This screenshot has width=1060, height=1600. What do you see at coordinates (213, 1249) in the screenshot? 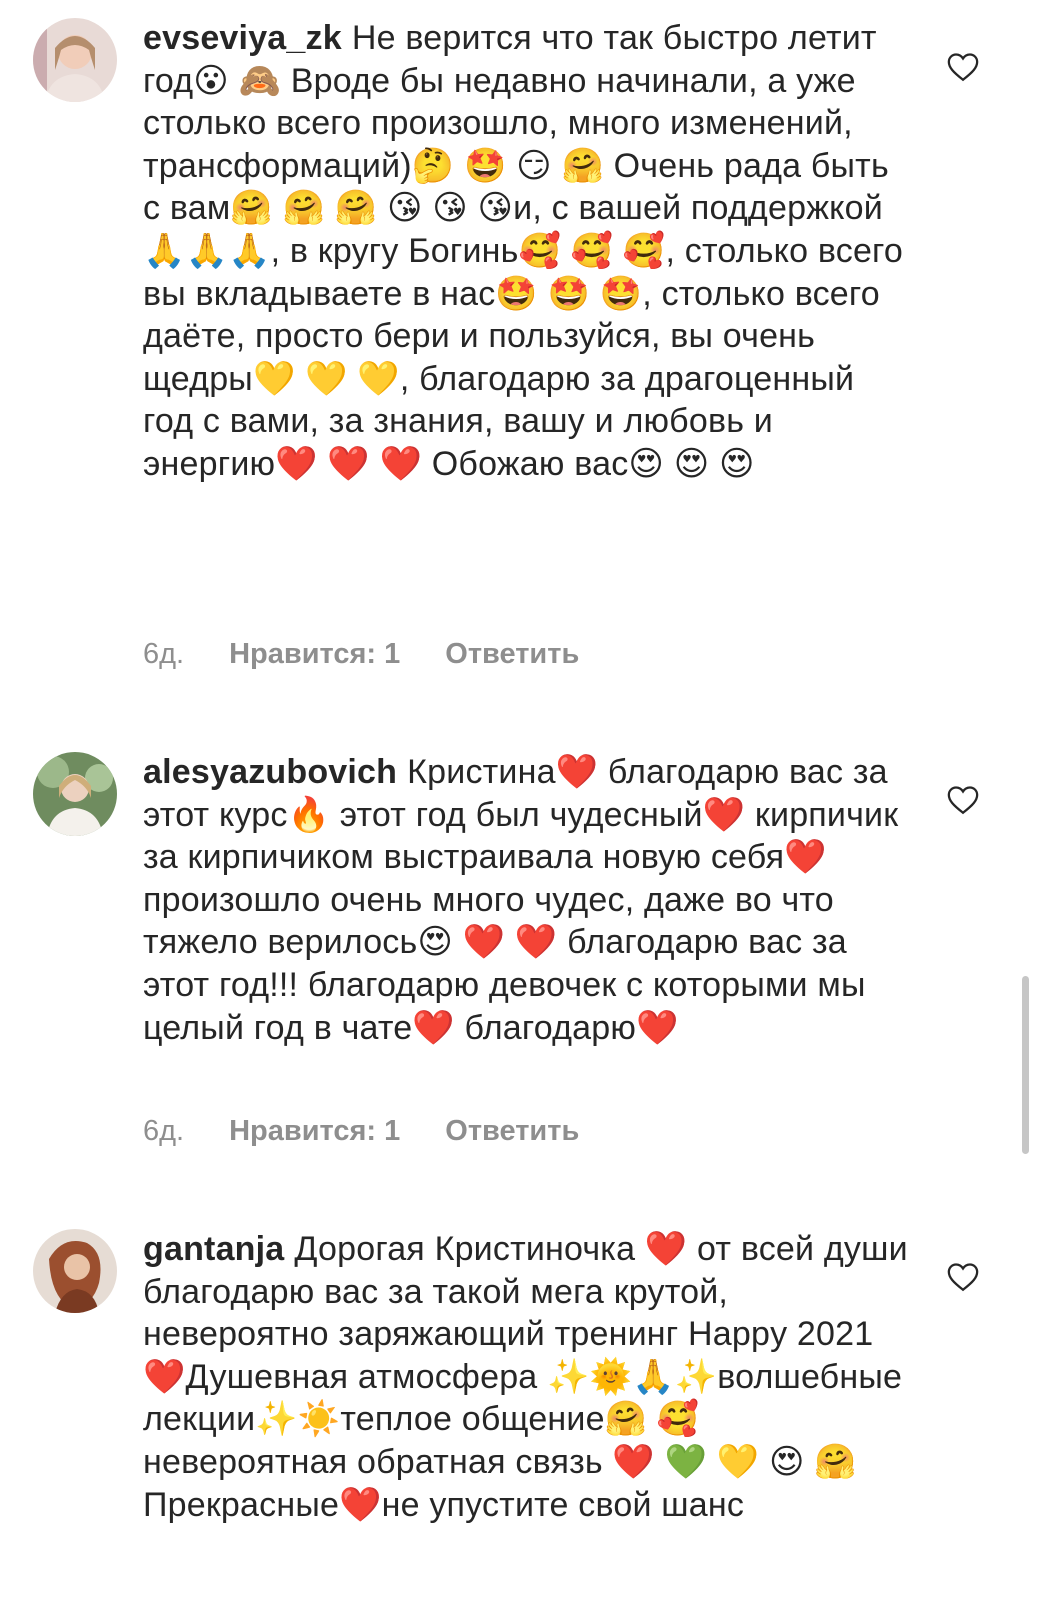
I see `comment-username: gantanja` at bounding box center [213, 1249].